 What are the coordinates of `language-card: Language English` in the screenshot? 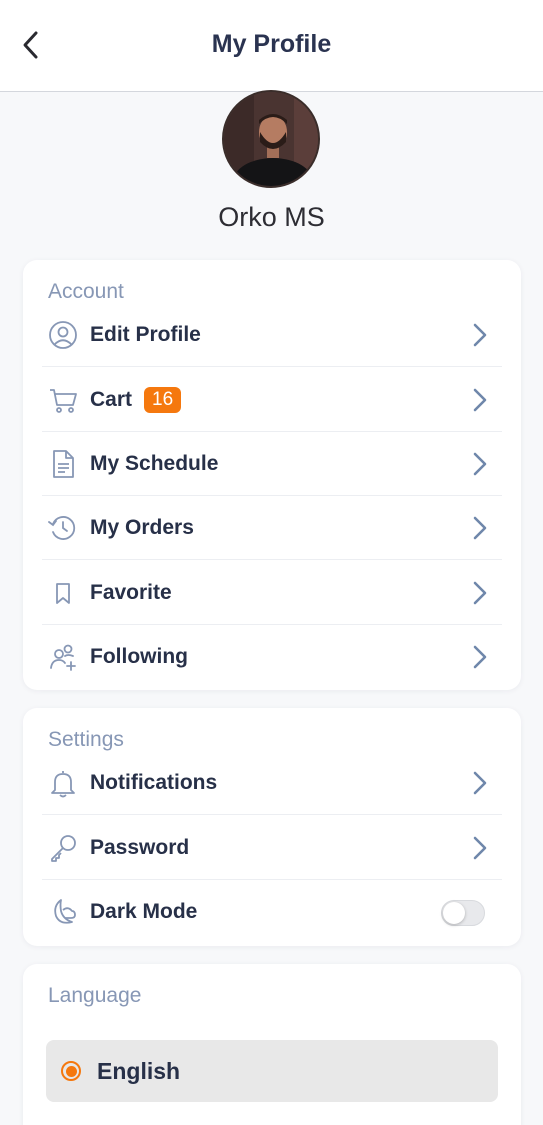 It's located at (272, 1044).